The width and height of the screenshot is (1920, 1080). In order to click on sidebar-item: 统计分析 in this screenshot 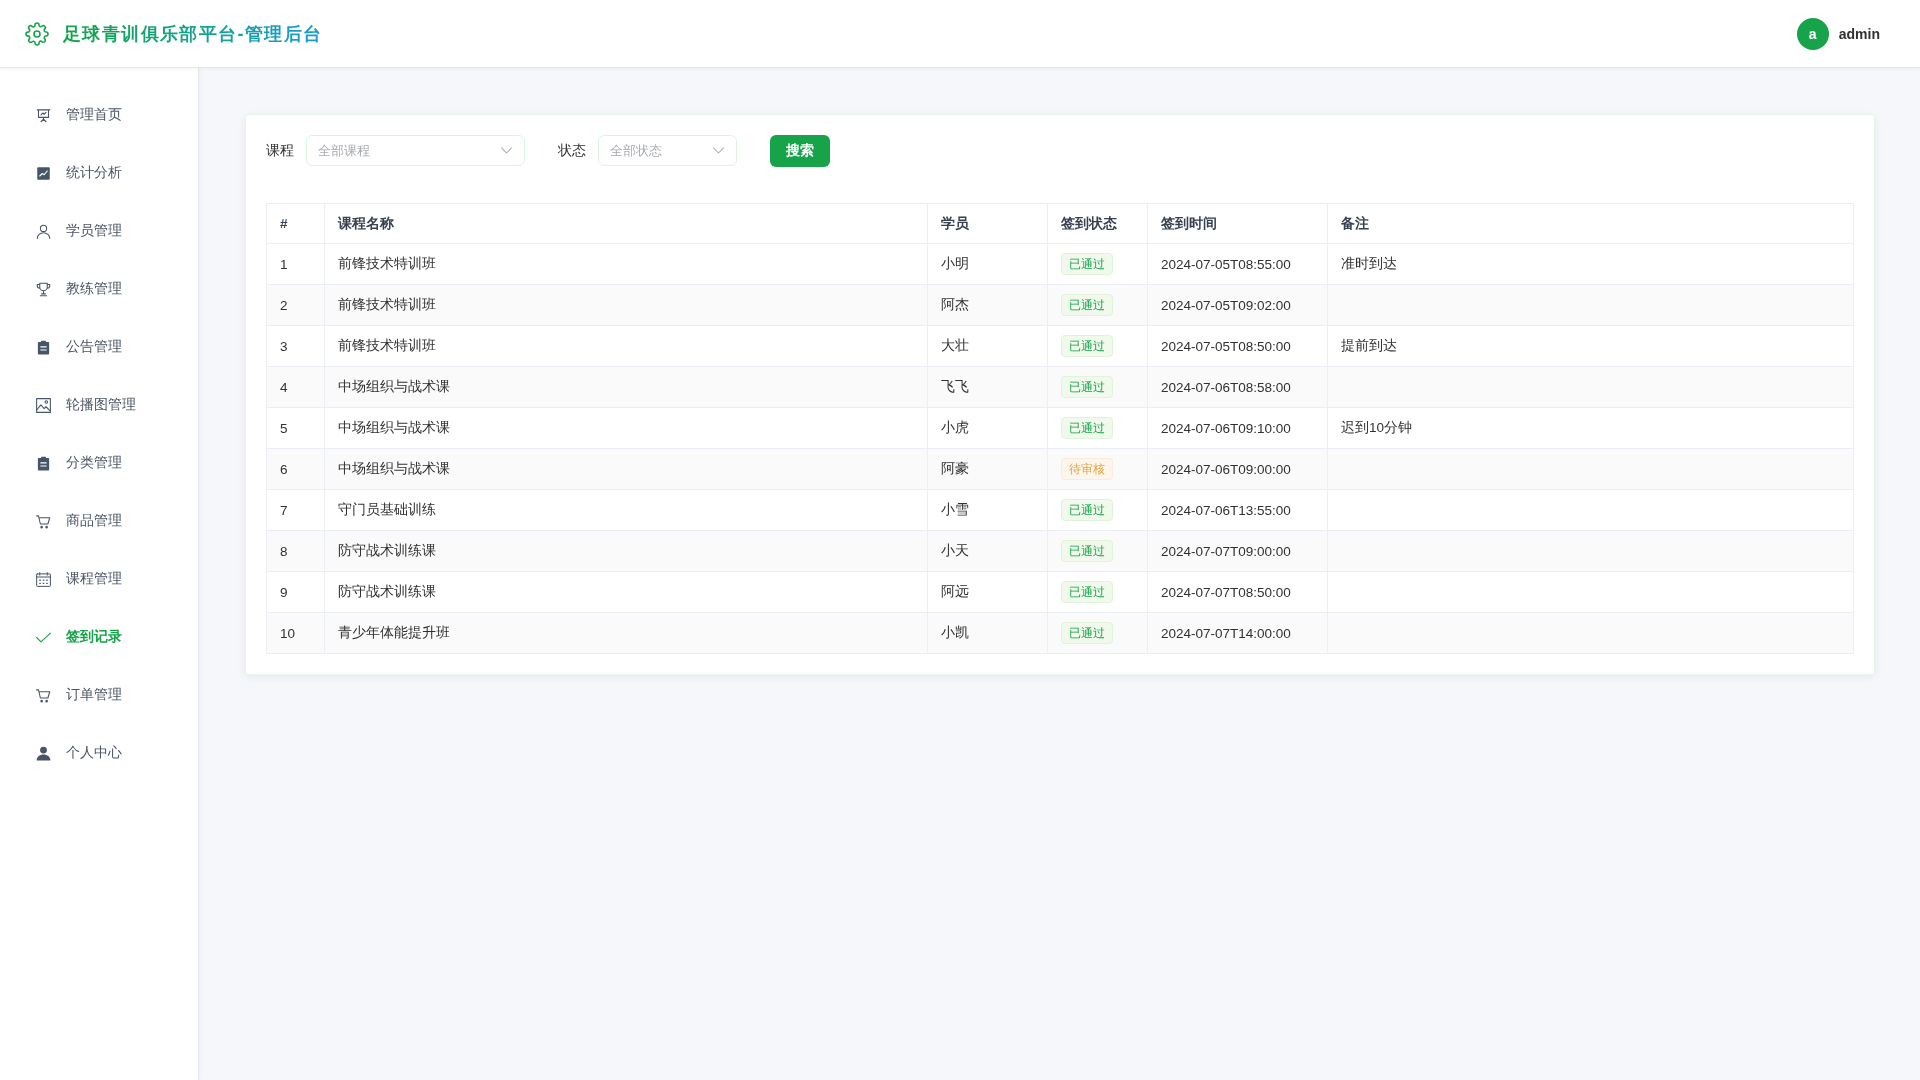, I will do `click(99, 173)`.